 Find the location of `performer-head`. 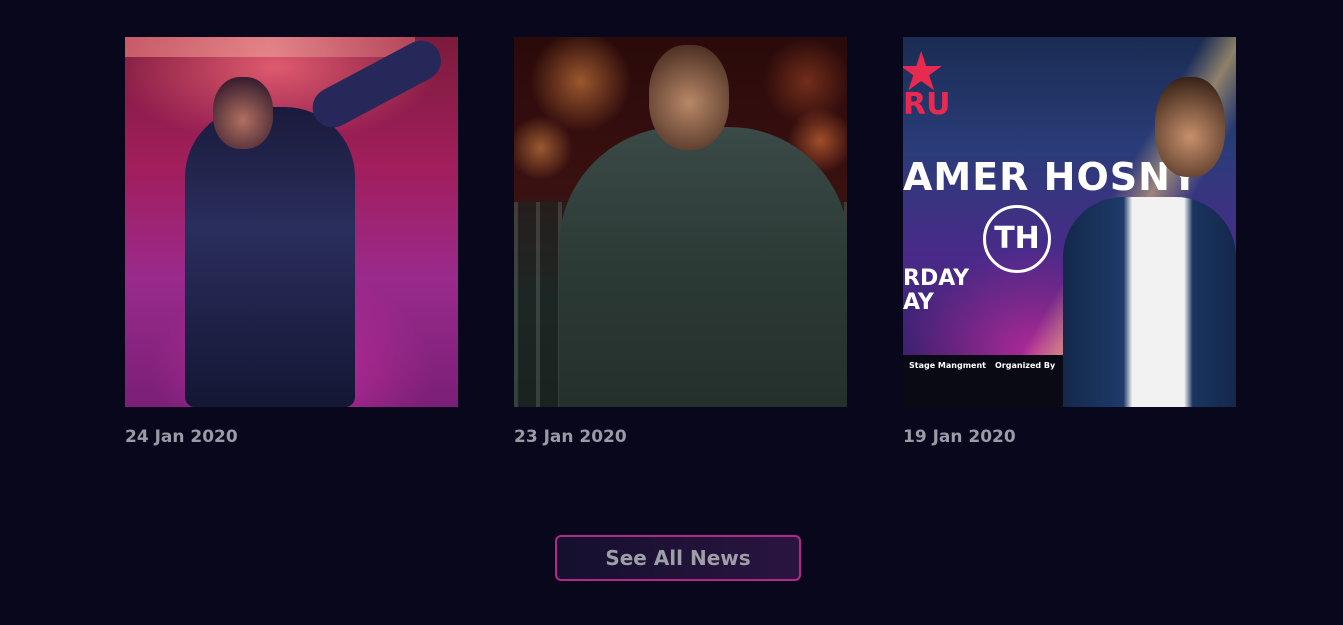

performer-head is located at coordinates (243, 113).